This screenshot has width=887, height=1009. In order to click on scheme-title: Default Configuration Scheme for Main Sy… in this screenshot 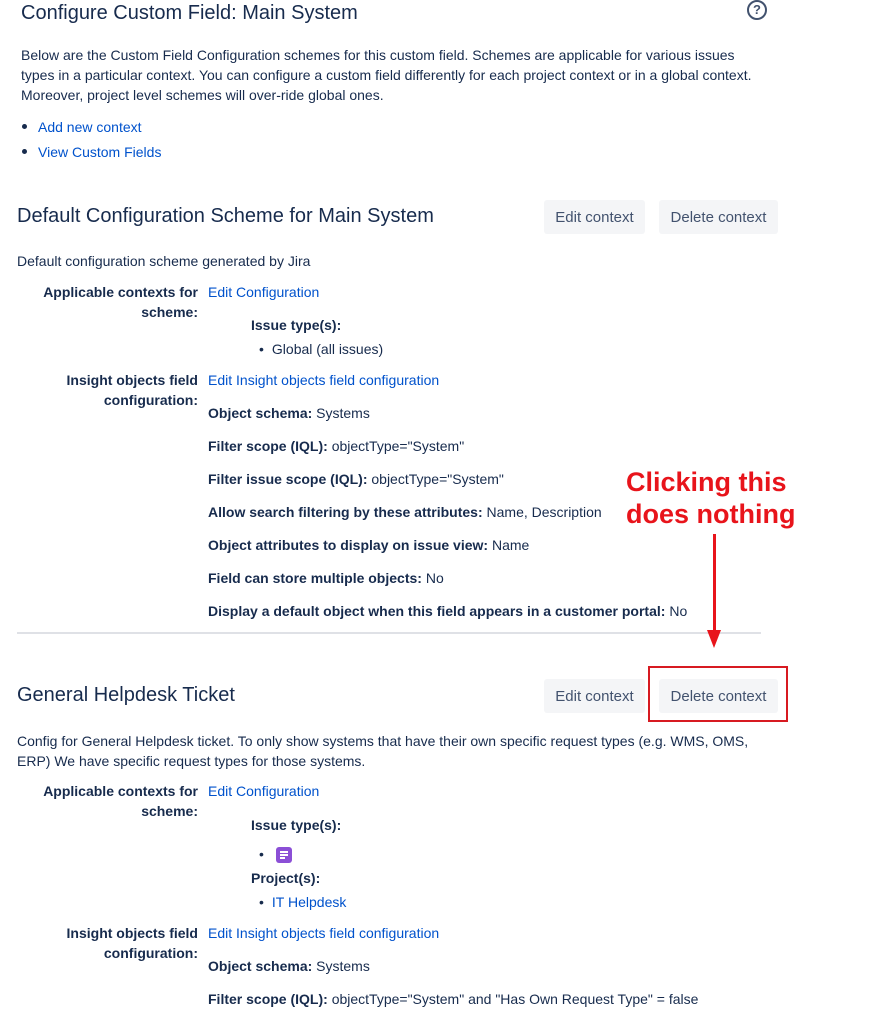, I will do `click(225, 216)`.